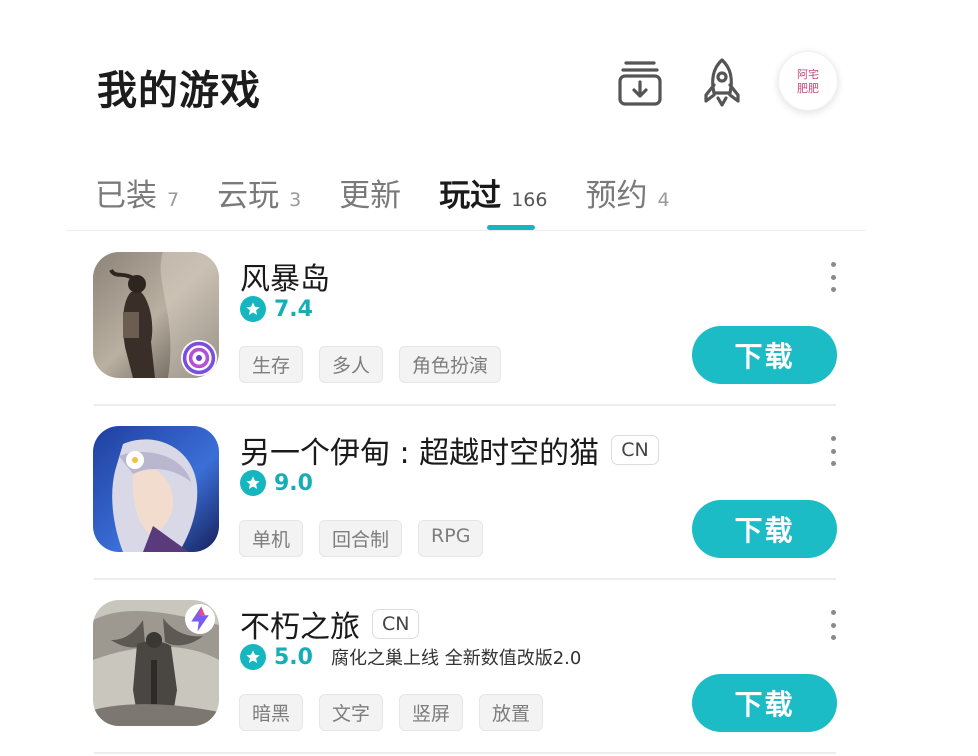 This screenshot has width=978, height=756. What do you see at coordinates (126, 196) in the screenshot?
I see `tab-label: 已装` at bounding box center [126, 196].